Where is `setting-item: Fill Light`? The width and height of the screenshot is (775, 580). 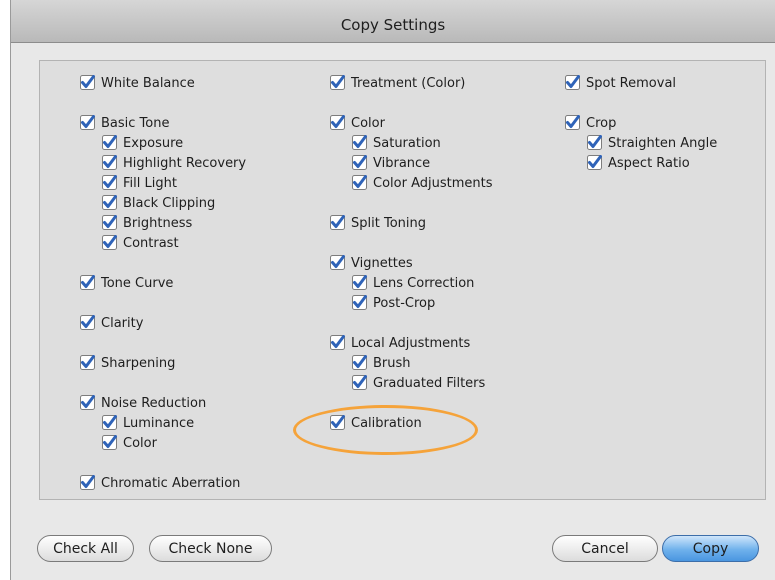 setting-item: Fill Light is located at coordinates (139, 184).